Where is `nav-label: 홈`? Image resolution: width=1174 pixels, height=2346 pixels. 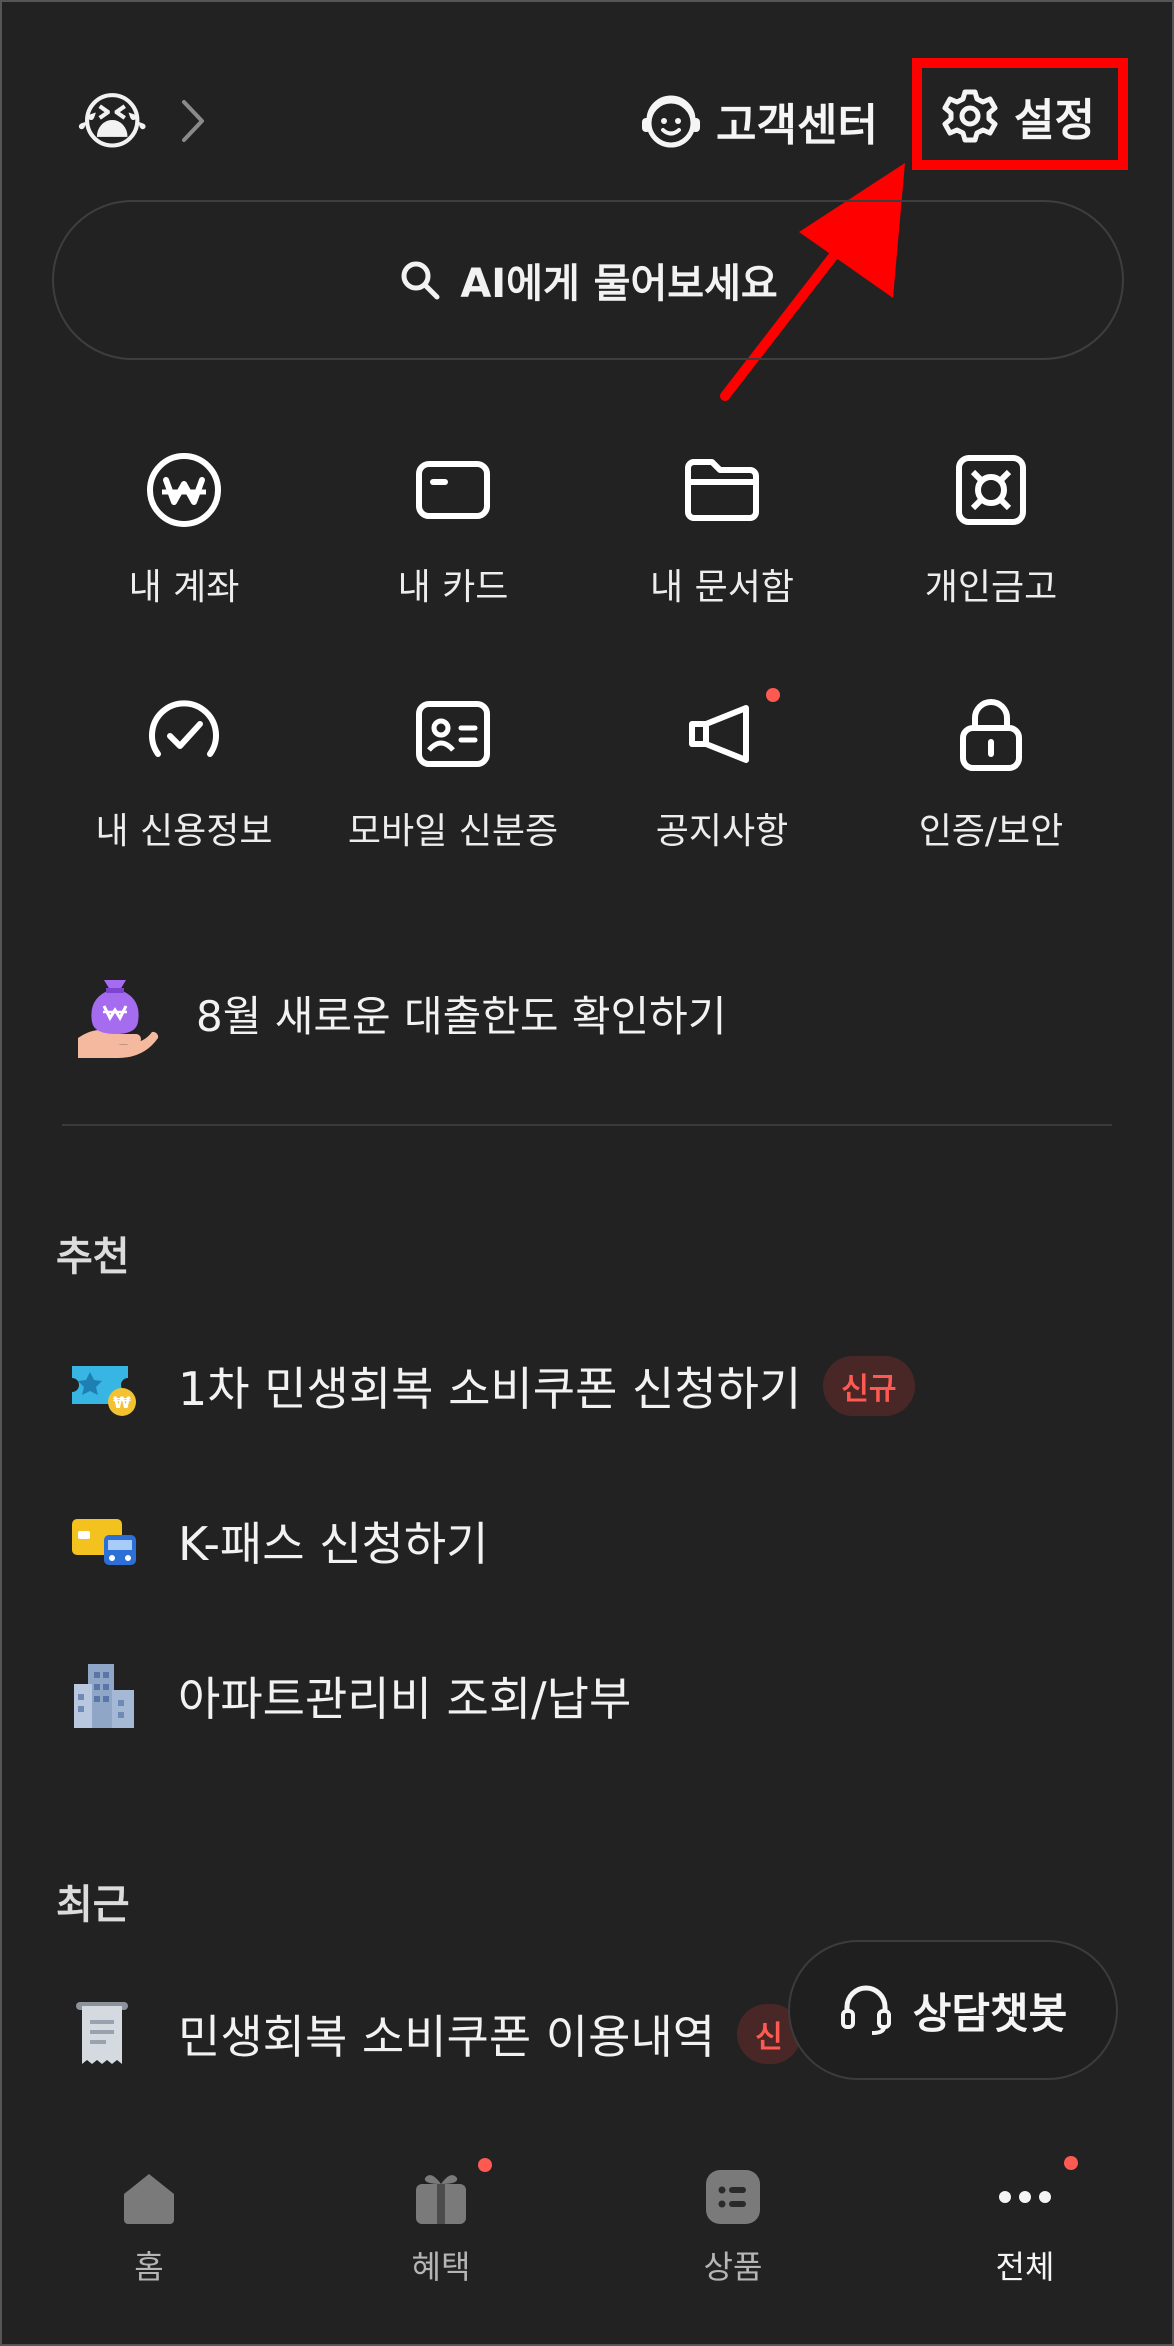
nav-label: 홈 is located at coordinates (149, 2267).